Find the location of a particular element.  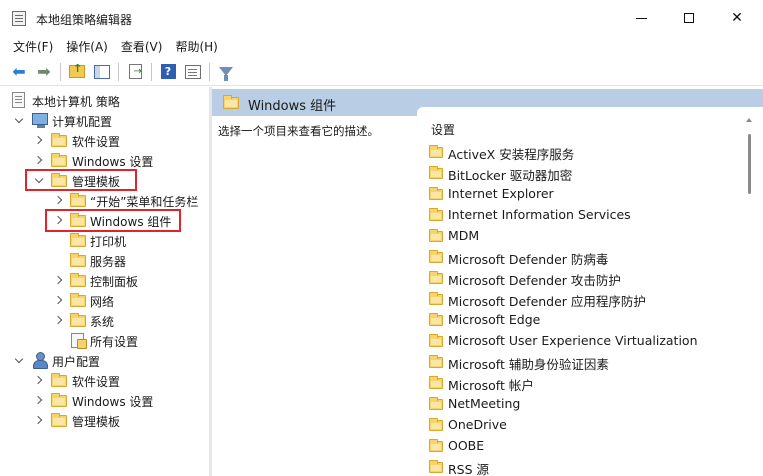

tree-item-user-windows-settings: Windows 设置 is located at coordinates (104, 400).